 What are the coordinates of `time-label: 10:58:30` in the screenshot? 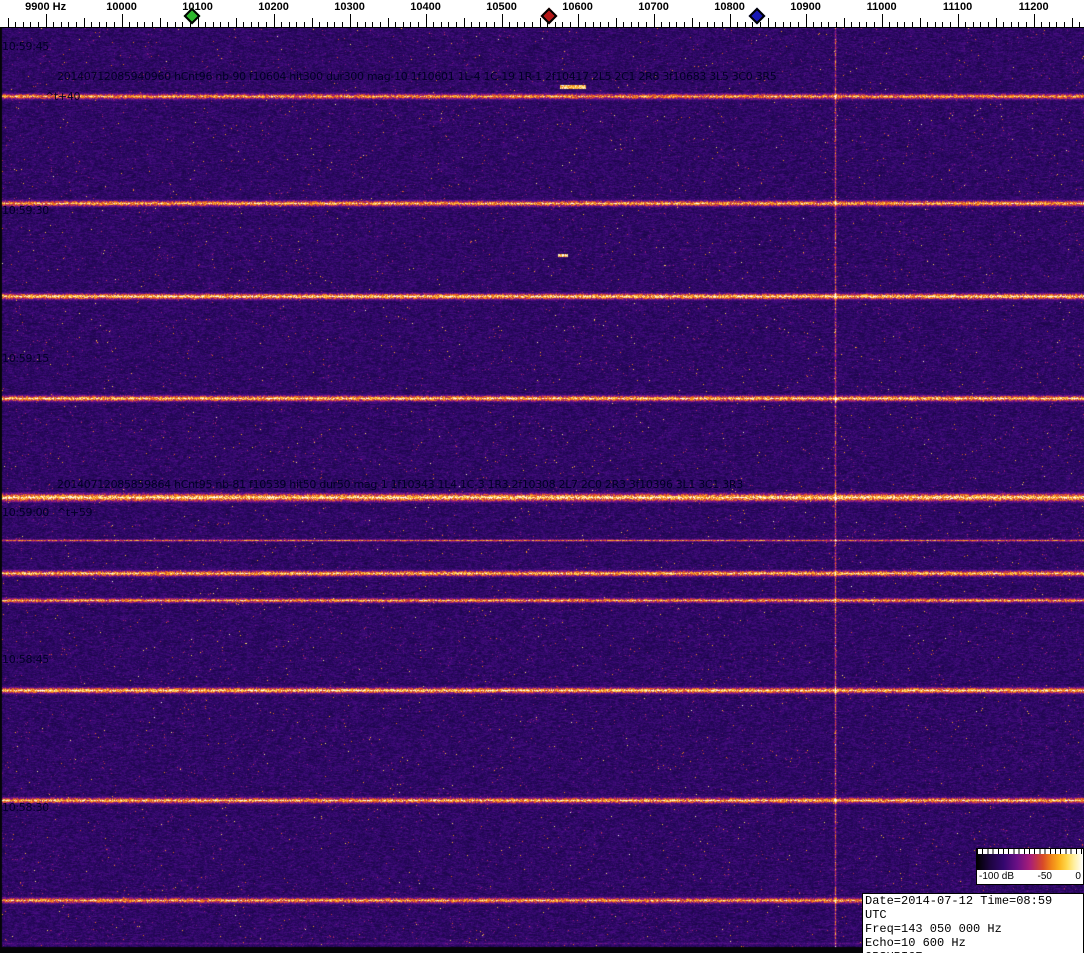 It's located at (26, 807).